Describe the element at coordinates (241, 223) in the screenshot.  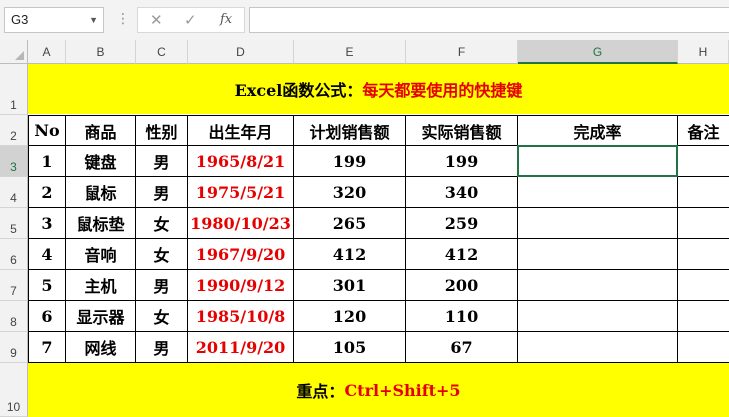
I see `table-row-cell-d: 1980/10/23` at that location.